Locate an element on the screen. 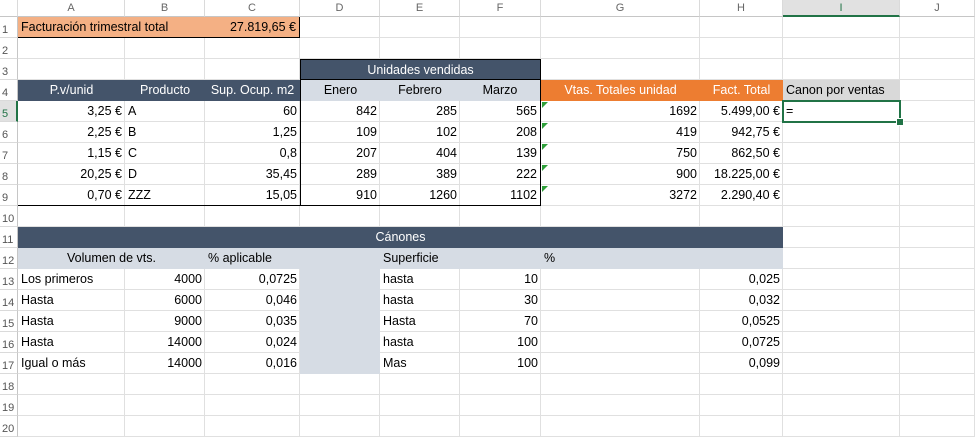 This screenshot has height=443, width=975. vtas-totales-cell: 900 is located at coordinates (620, 174).